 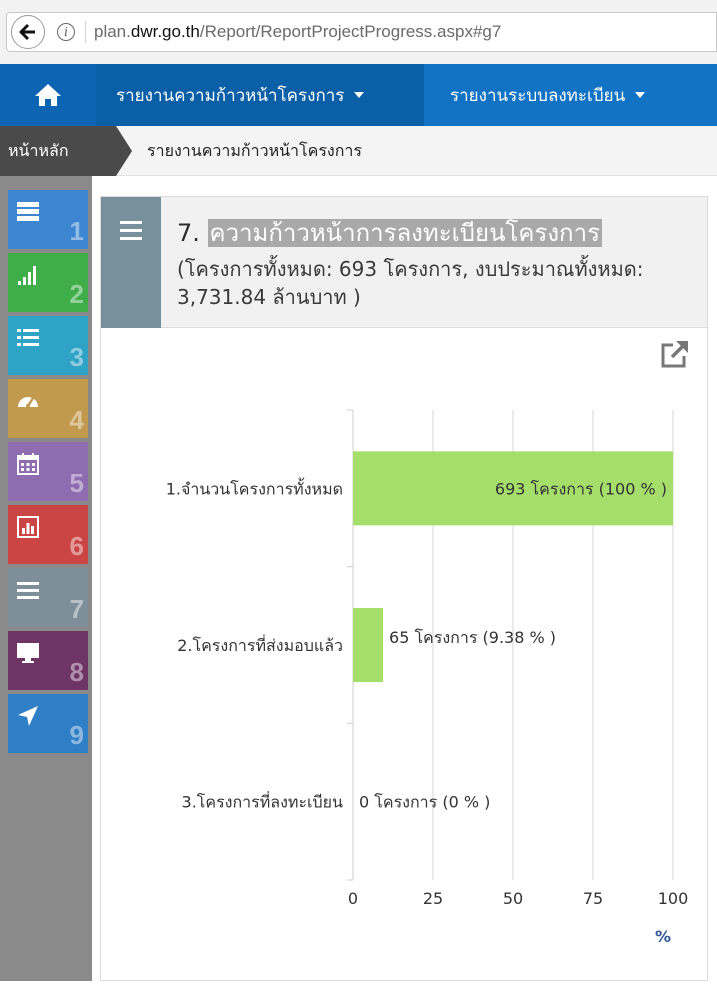 What do you see at coordinates (581, 488) in the screenshot?
I see `data-label: 693 โครงการ (100 % )` at bounding box center [581, 488].